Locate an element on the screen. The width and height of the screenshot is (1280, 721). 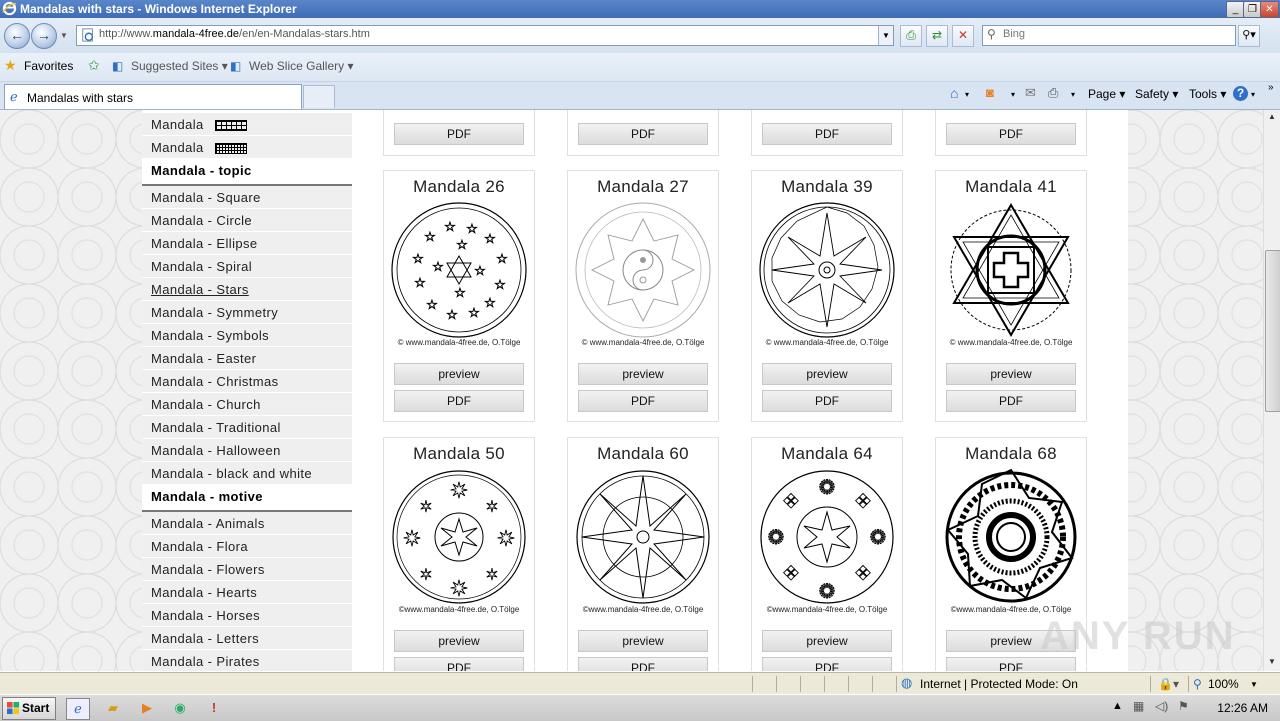
scroll-up-icon: ▲ is located at coordinates (1272, 117).